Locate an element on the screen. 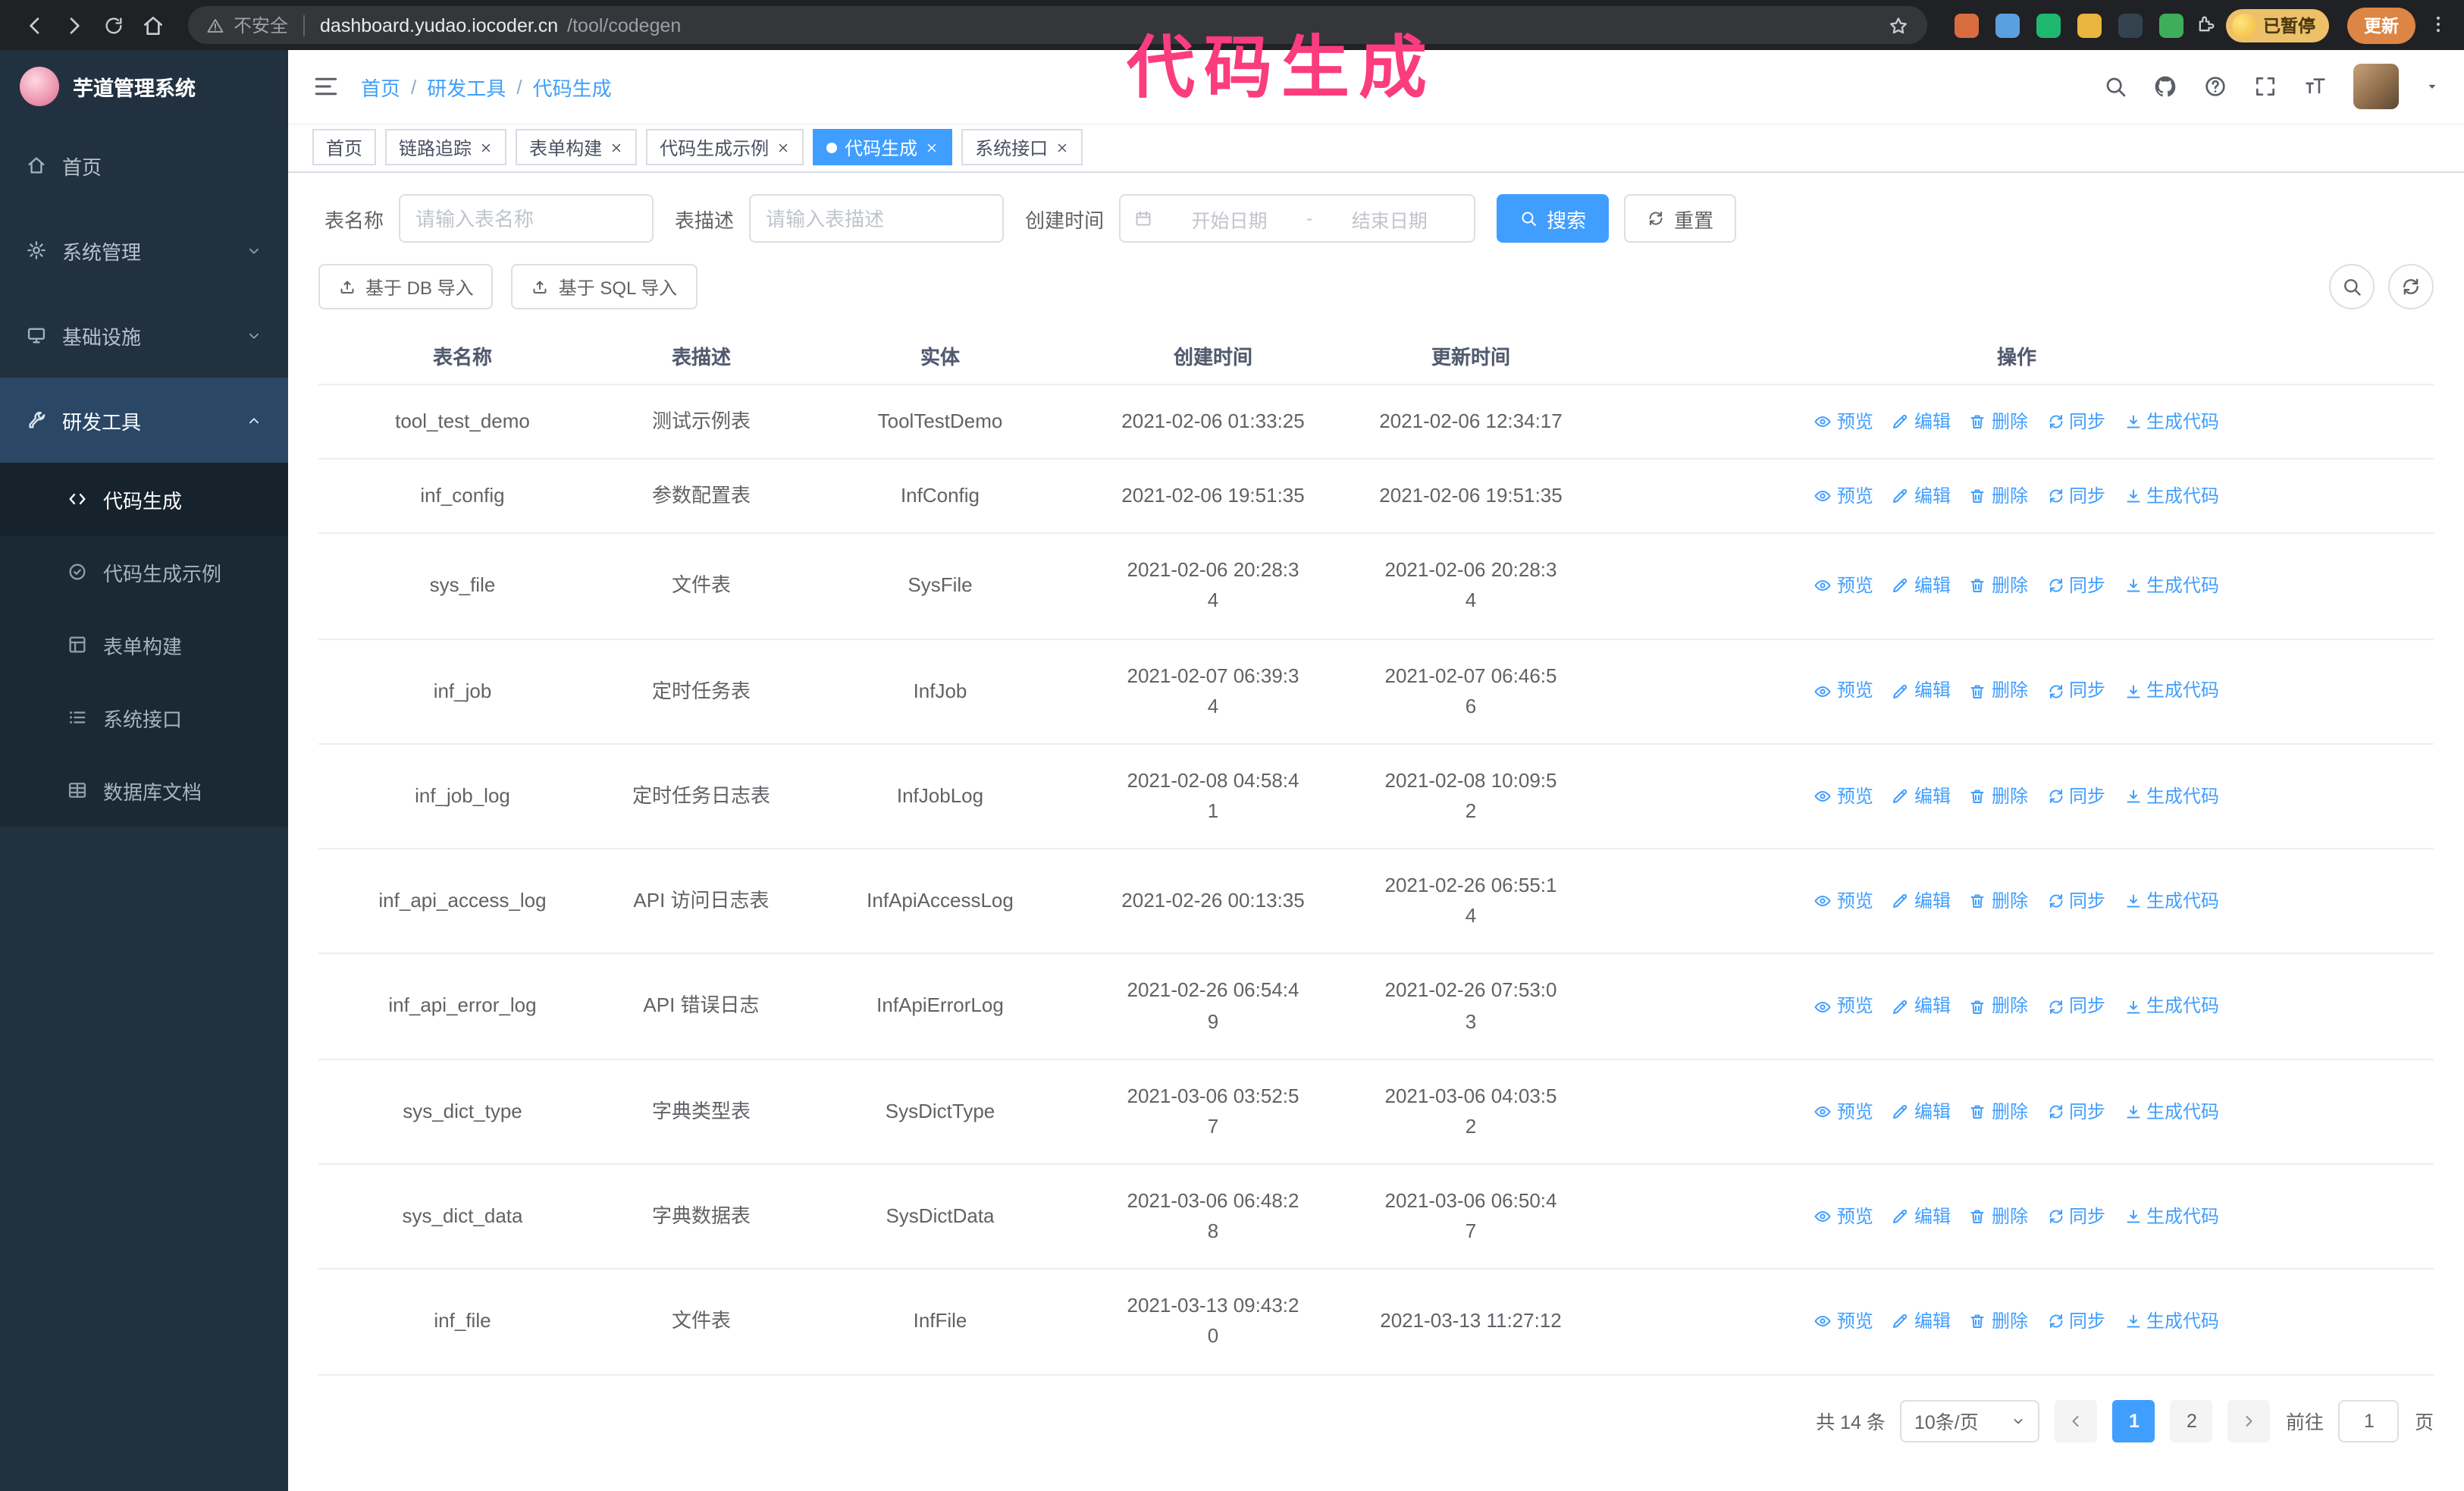  extension-blue-icon is located at coordinates (2007, 25).